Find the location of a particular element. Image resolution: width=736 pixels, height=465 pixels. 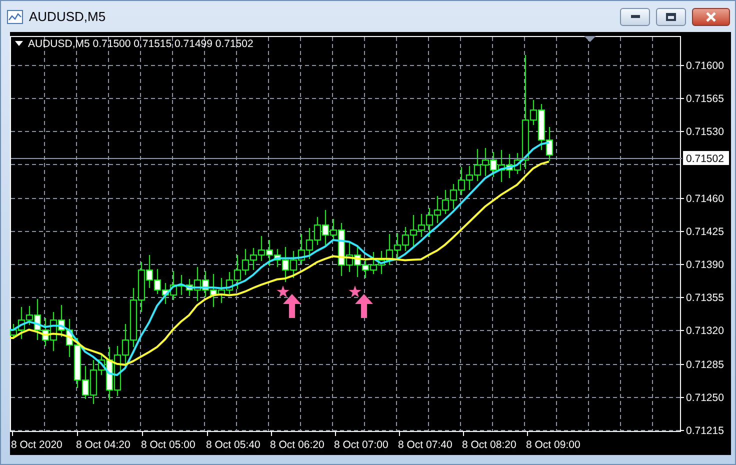

time-axis-label: 8 Oct 04:20 is located at coordinates (103, 445).